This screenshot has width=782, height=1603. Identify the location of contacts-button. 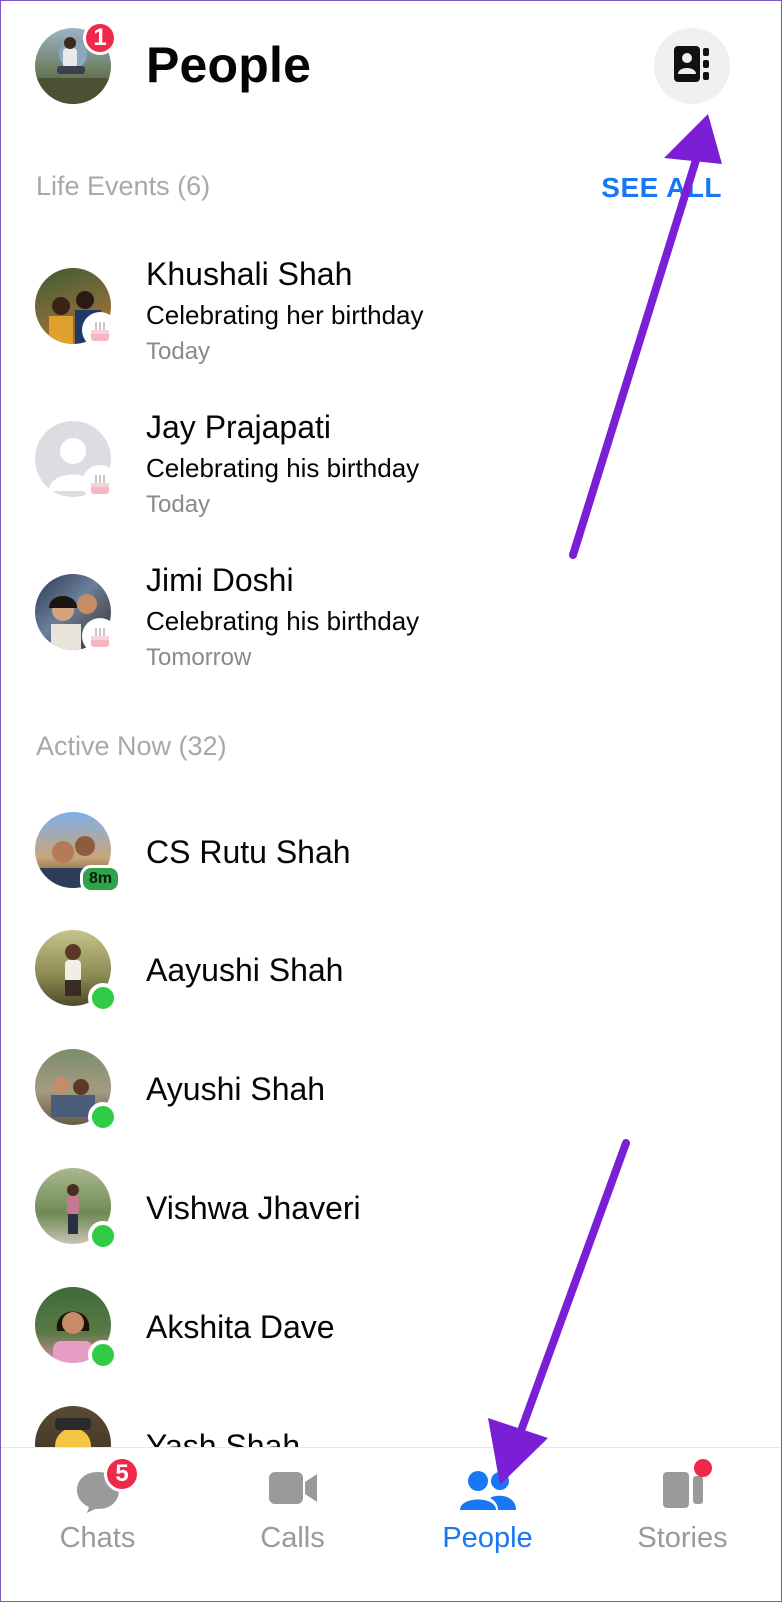
(692, 66).